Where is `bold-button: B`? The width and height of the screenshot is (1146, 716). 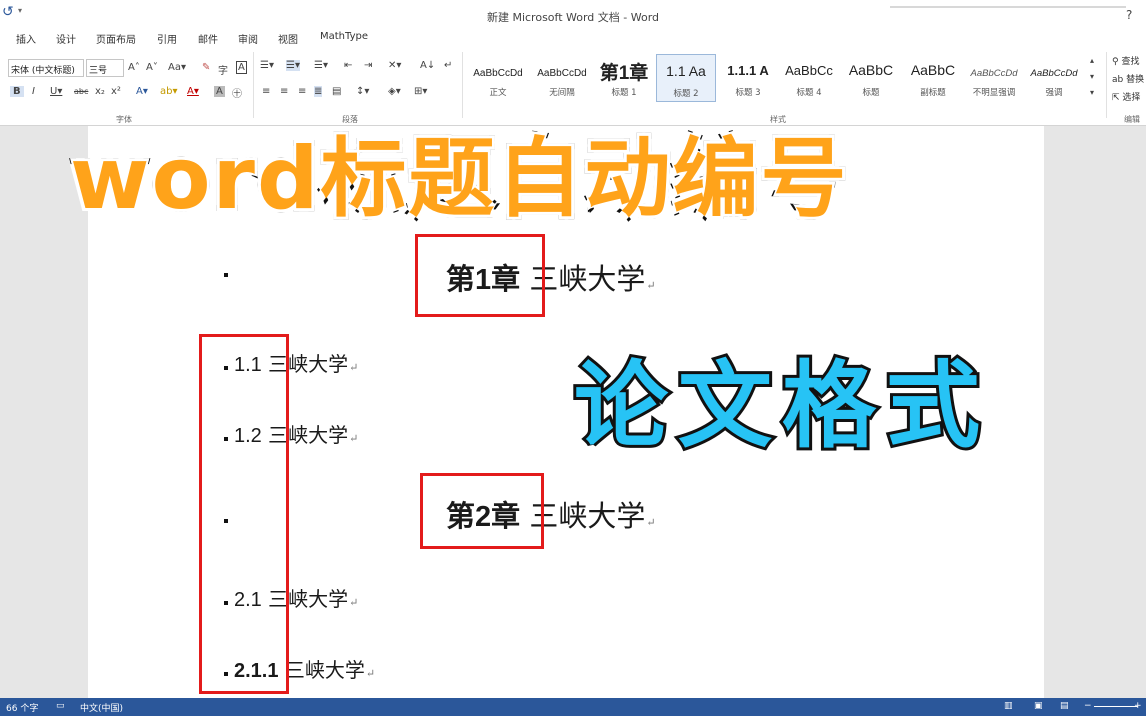 bold-button: B is located at coordinates (17, 91).